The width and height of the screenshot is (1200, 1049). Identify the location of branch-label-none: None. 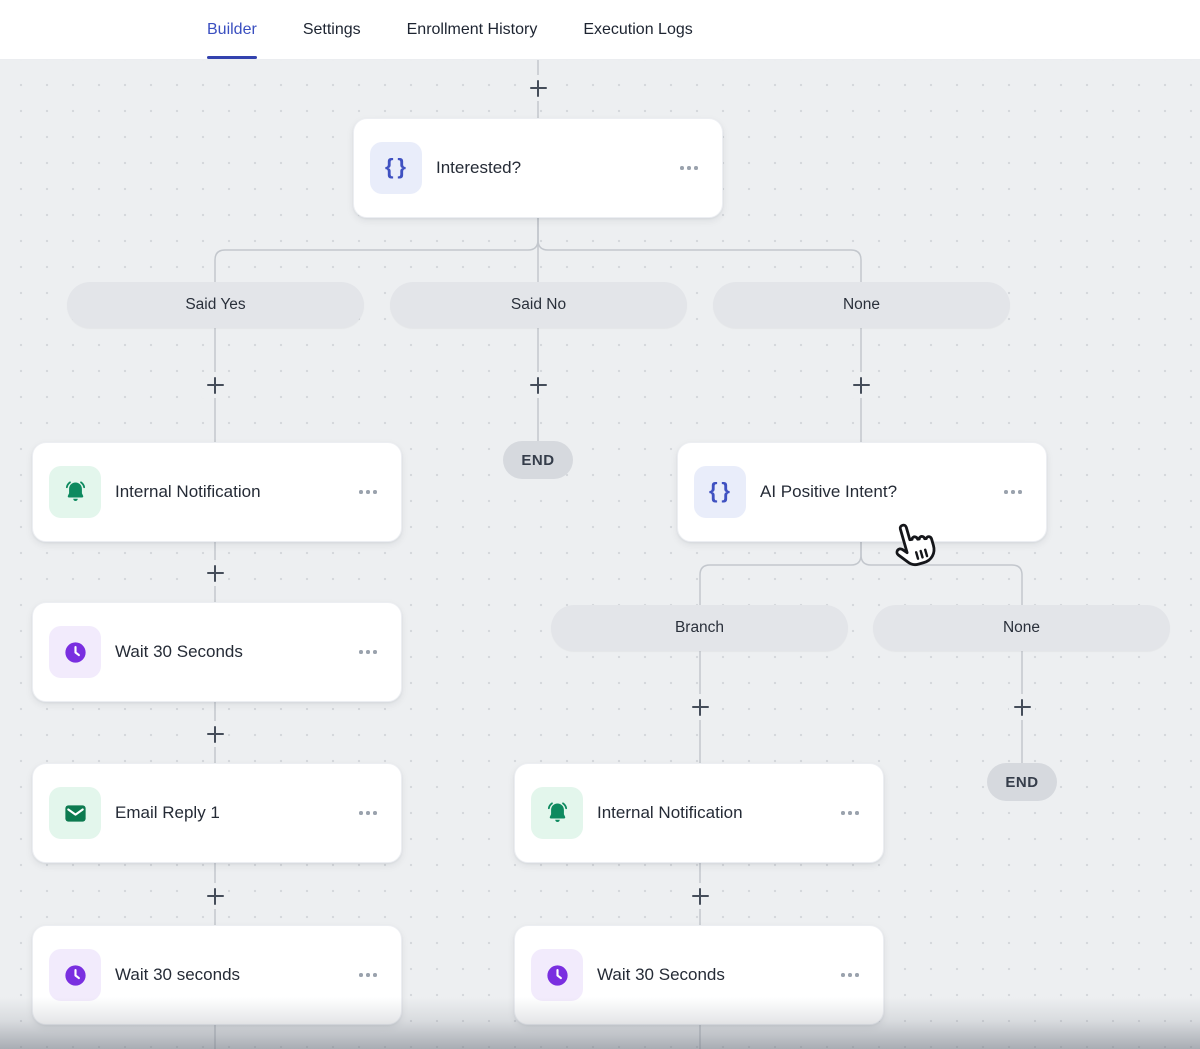
(861, 305).